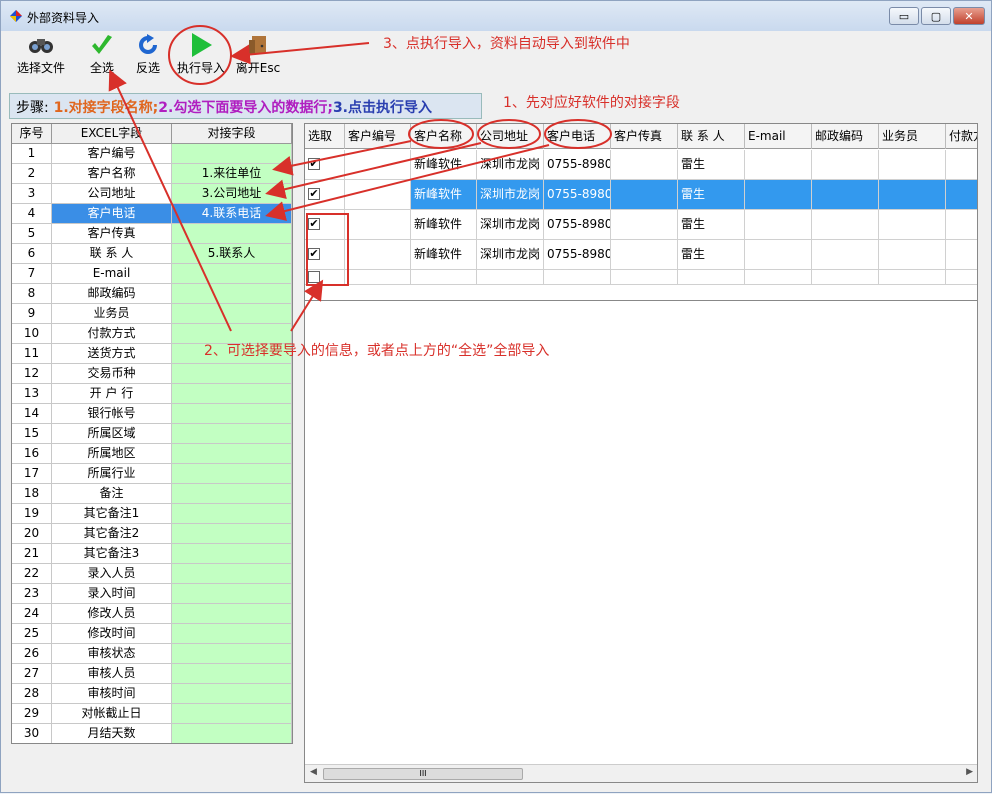  What do you see at coordinates (112, 614) in the screenshot?
I see `mapping-excel-field: 修改人员` at bounding box center [112, 614].